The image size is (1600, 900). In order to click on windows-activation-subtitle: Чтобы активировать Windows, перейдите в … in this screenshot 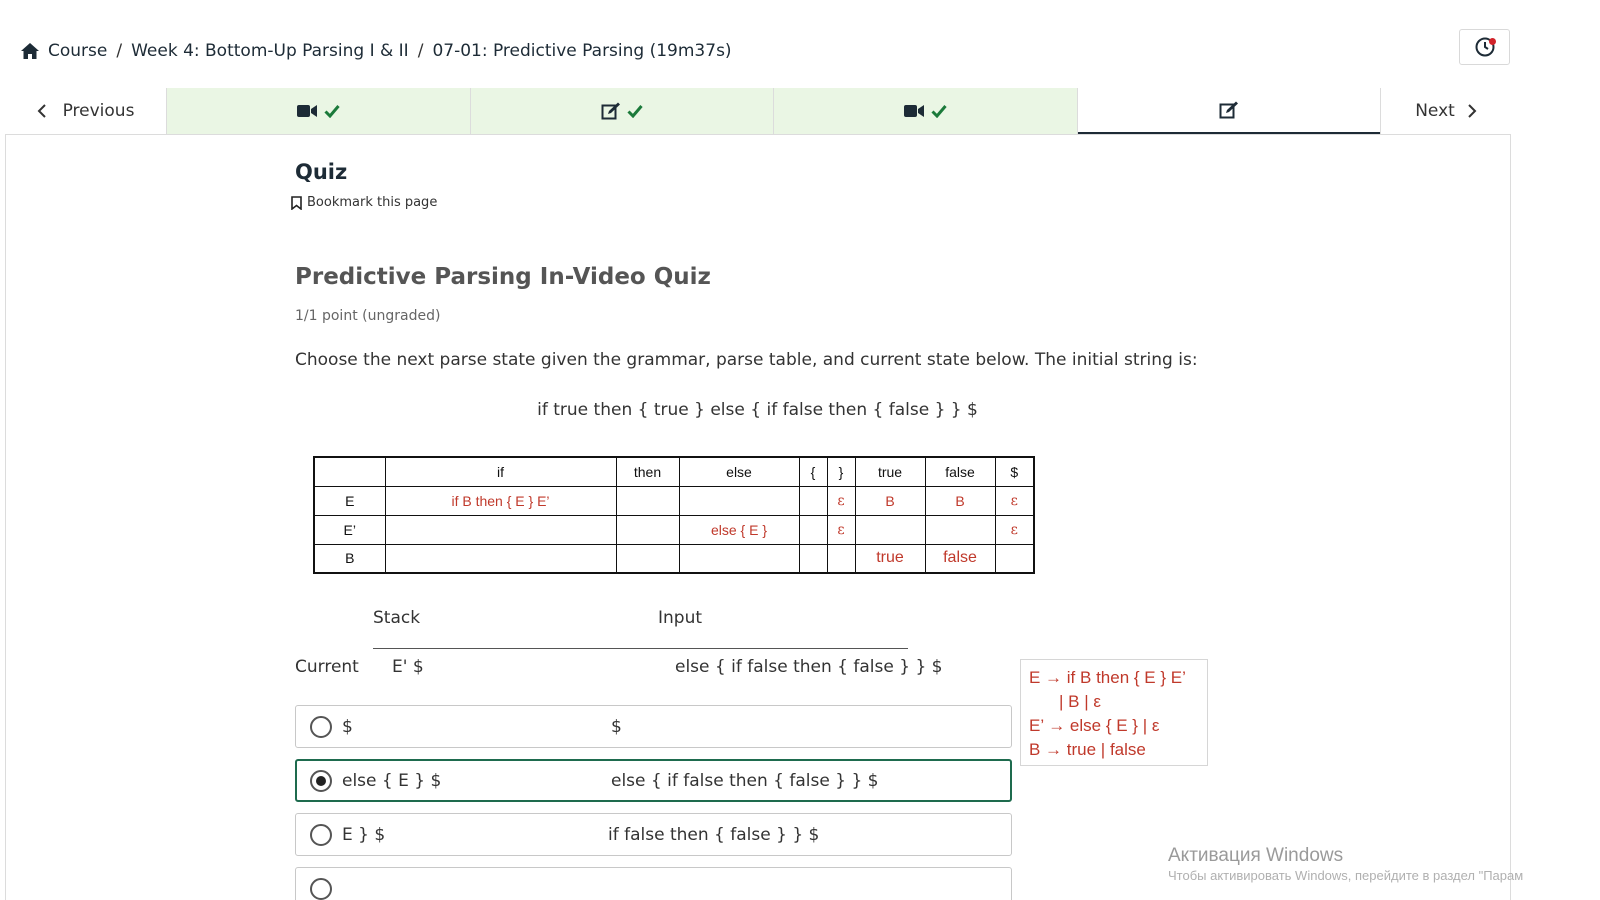, I will do `click(1346, 875)`.